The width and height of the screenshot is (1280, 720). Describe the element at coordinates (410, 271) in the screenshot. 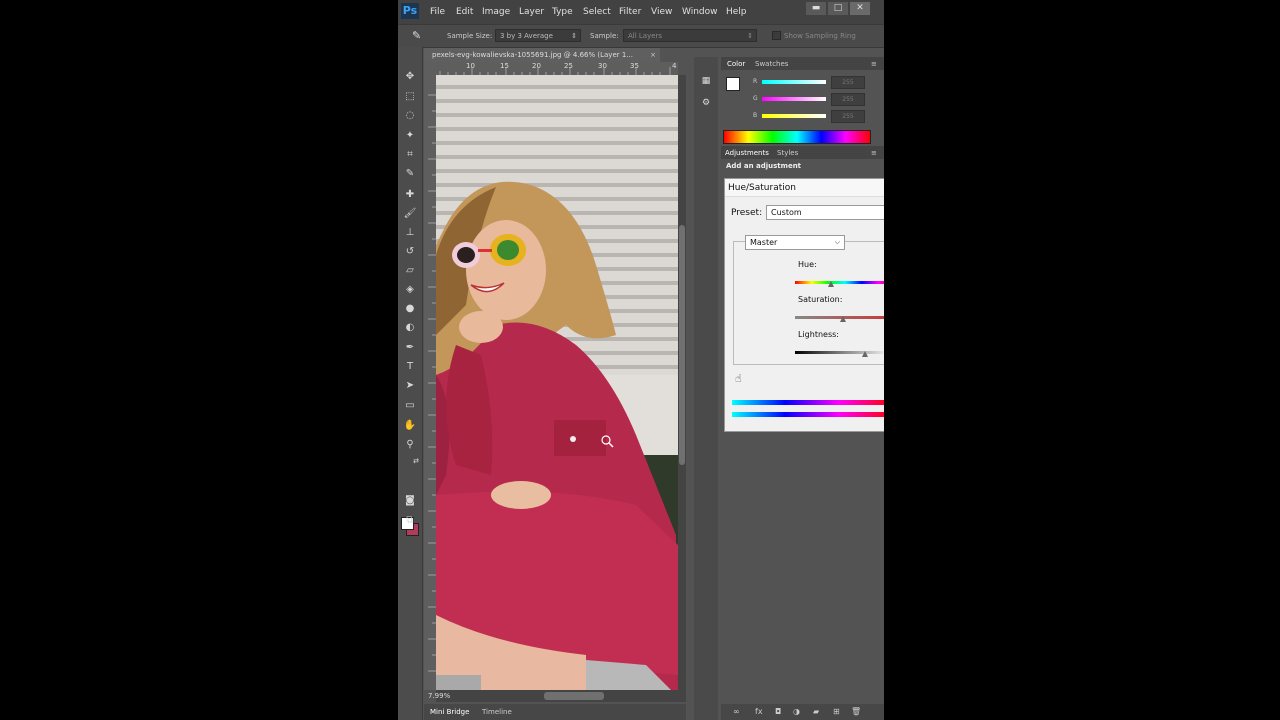

I see `eraser-tool-icon: ▱` at that location.